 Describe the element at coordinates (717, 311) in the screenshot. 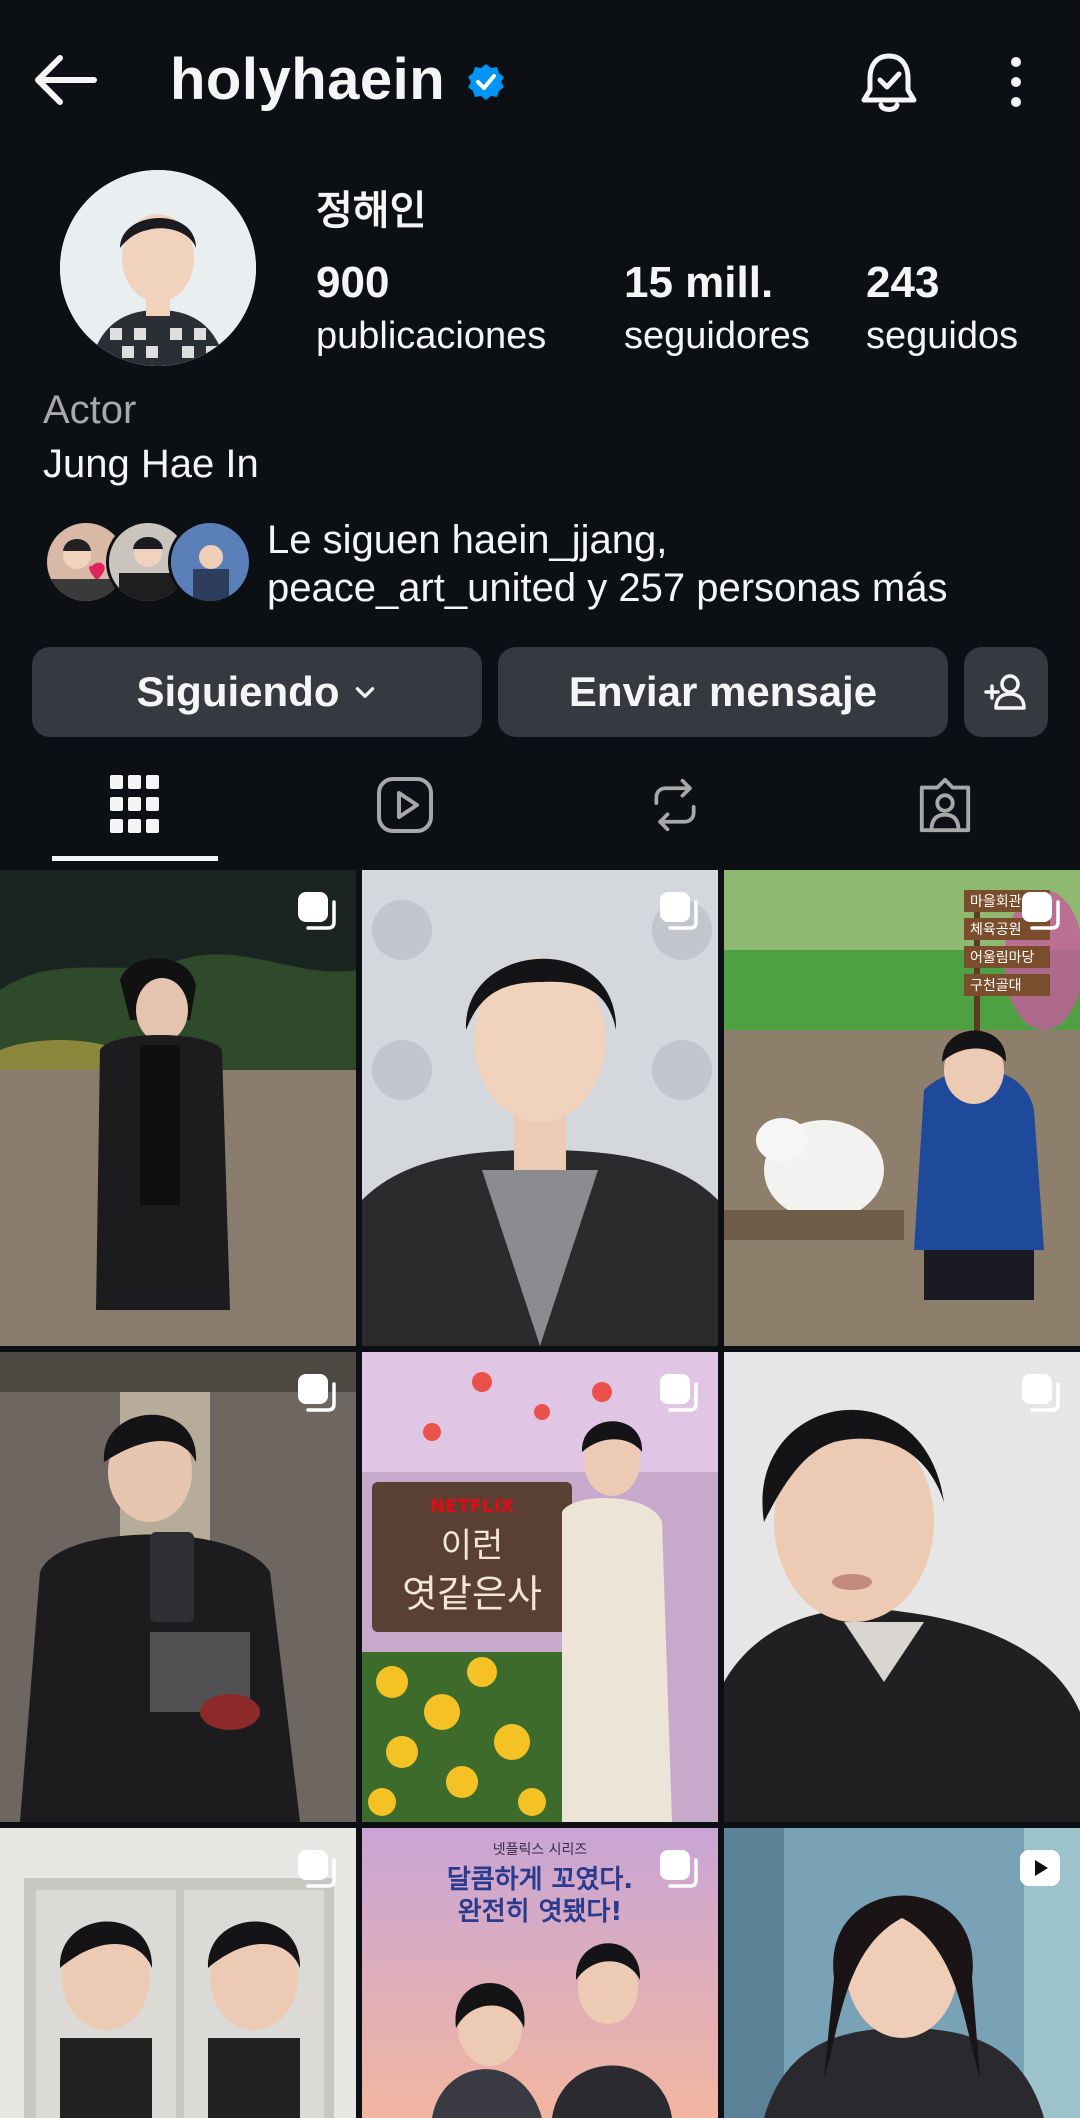

I see `followers-stat: 15 mill. seguidores` at that location.